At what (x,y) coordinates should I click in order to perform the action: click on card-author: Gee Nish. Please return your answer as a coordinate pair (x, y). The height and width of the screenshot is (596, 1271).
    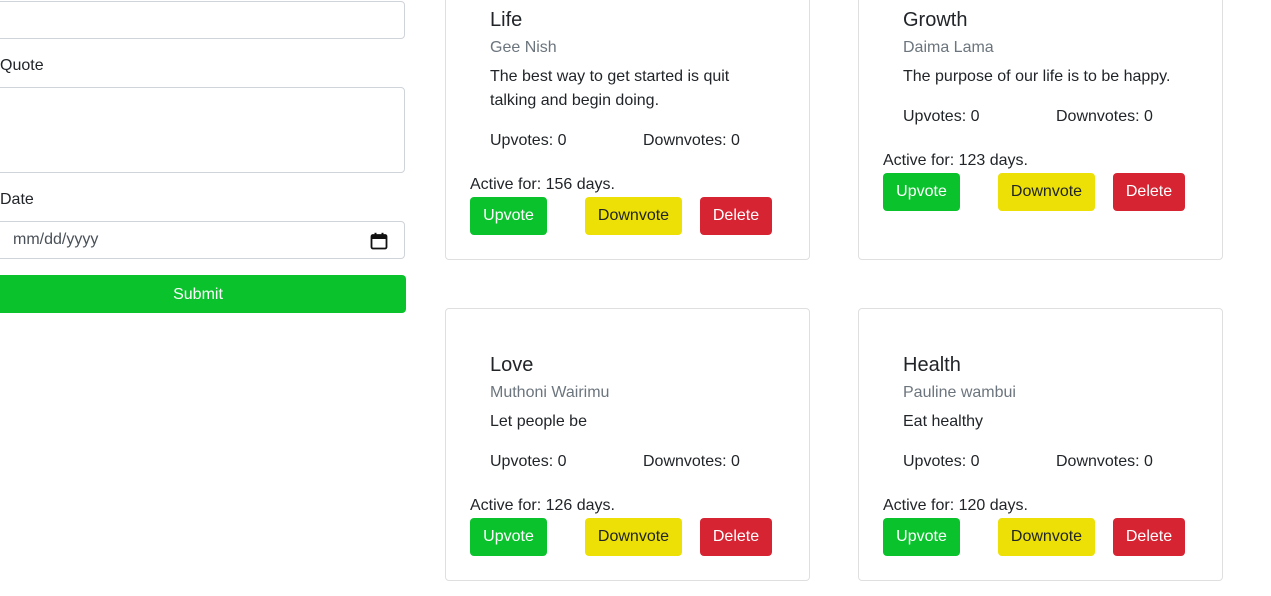
    Looking at the image, I should click on (523, 47).